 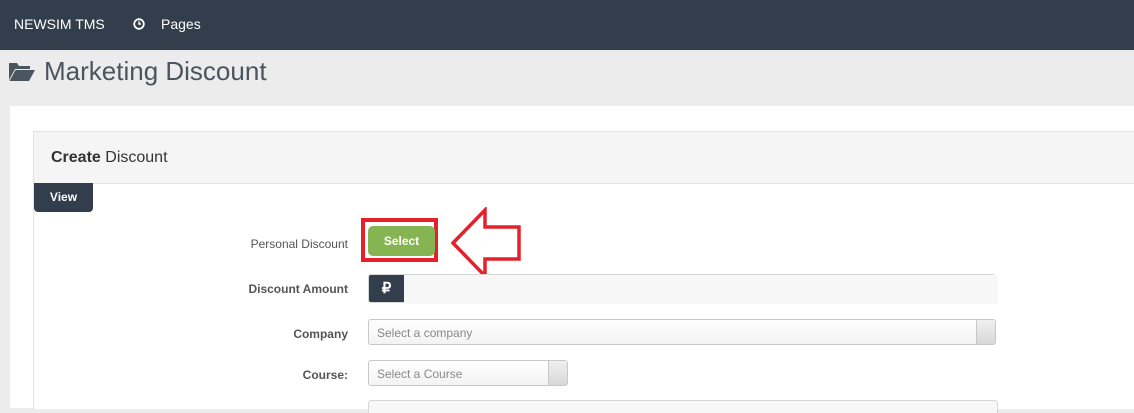 What do you see at coordinates (682, 332) in the screenshot?
I see `company-select: Select a company` at bounding box center [682, 332].